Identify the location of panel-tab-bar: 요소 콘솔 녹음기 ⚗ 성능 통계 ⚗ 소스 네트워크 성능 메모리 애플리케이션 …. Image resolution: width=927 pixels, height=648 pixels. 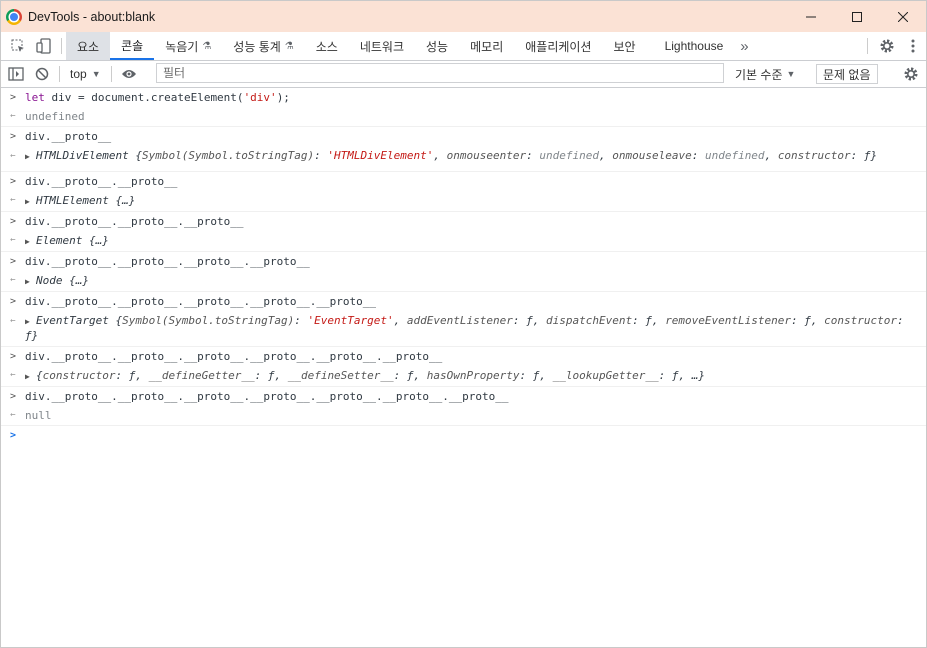
(463, 46).